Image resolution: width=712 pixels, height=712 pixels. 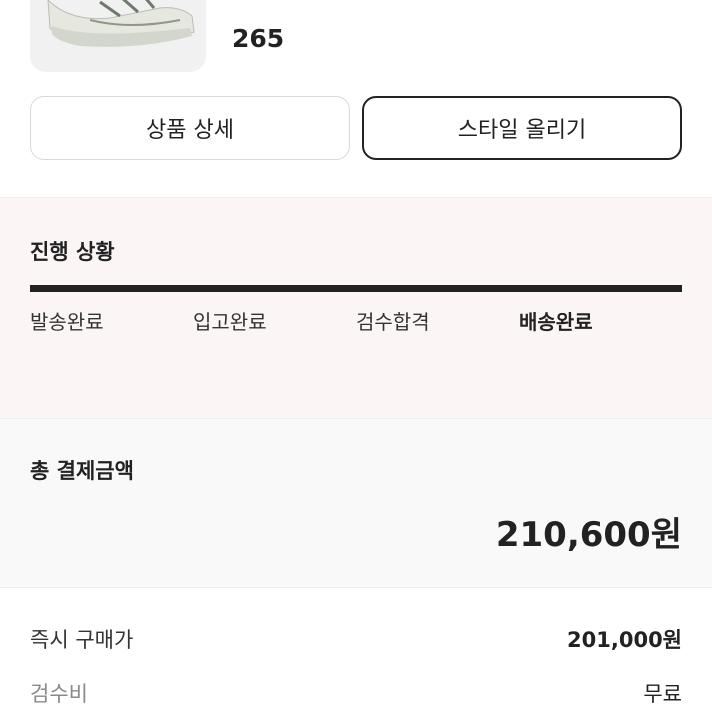 I want to click on product-summary: 265, so click(x=356, y=40).